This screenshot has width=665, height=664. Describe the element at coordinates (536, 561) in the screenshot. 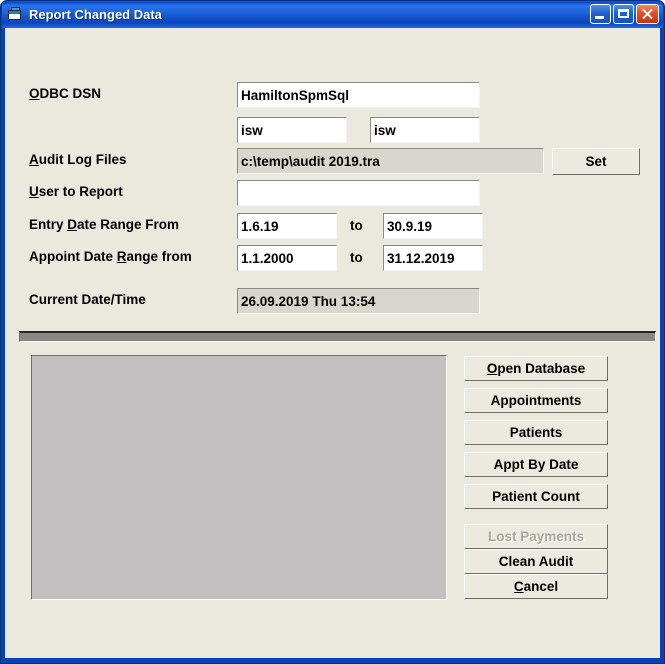

I see `clean-audit-button: Clean Audit` at that location.